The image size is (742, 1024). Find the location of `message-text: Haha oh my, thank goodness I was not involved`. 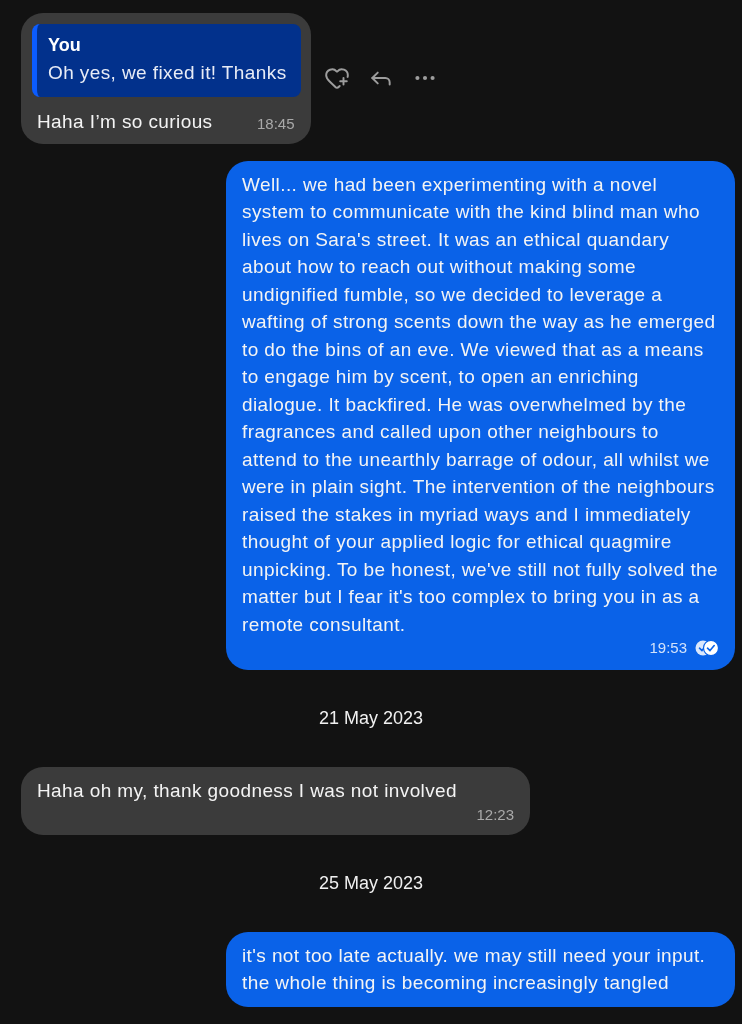

message-text: Haha oh my, thank goodness I was not involved is located at coordinates (247, 791).